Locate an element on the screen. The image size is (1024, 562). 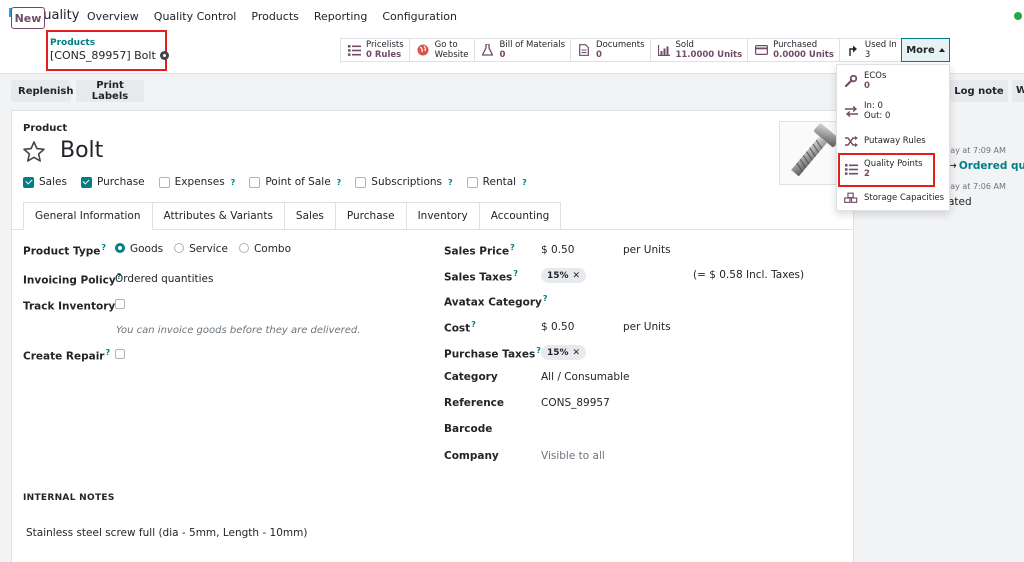
more-button: More is located at coordinates (925, 50).